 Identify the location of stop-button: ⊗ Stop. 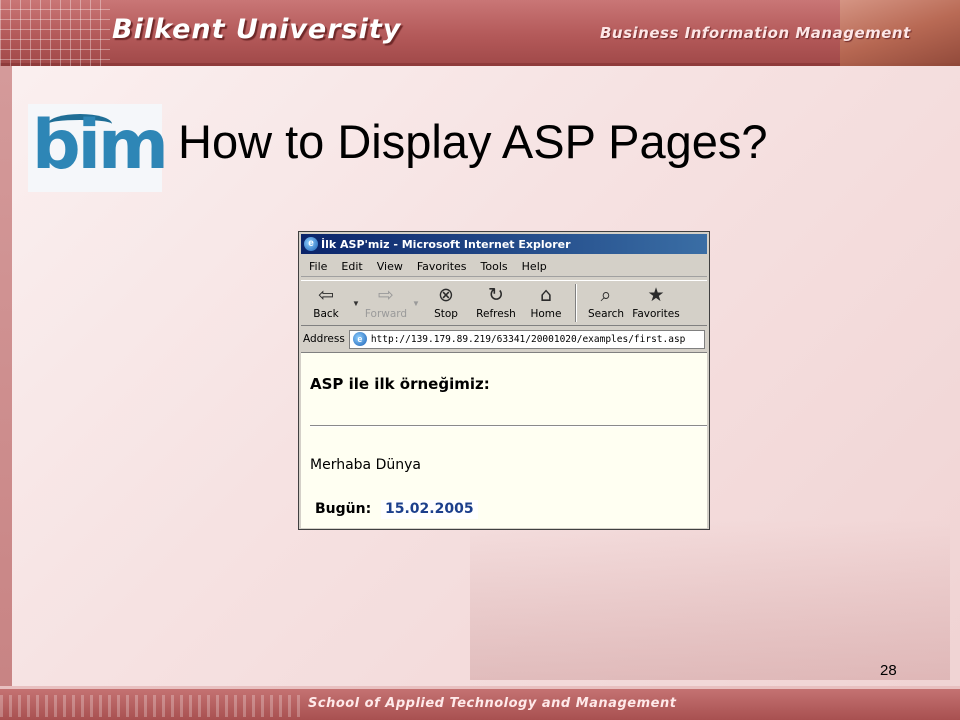
(446, 300).